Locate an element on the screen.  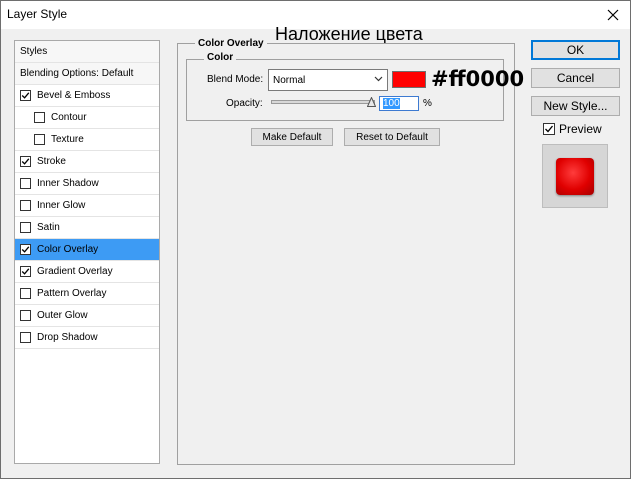
opacity-slider is located at coordinates (323, 102).